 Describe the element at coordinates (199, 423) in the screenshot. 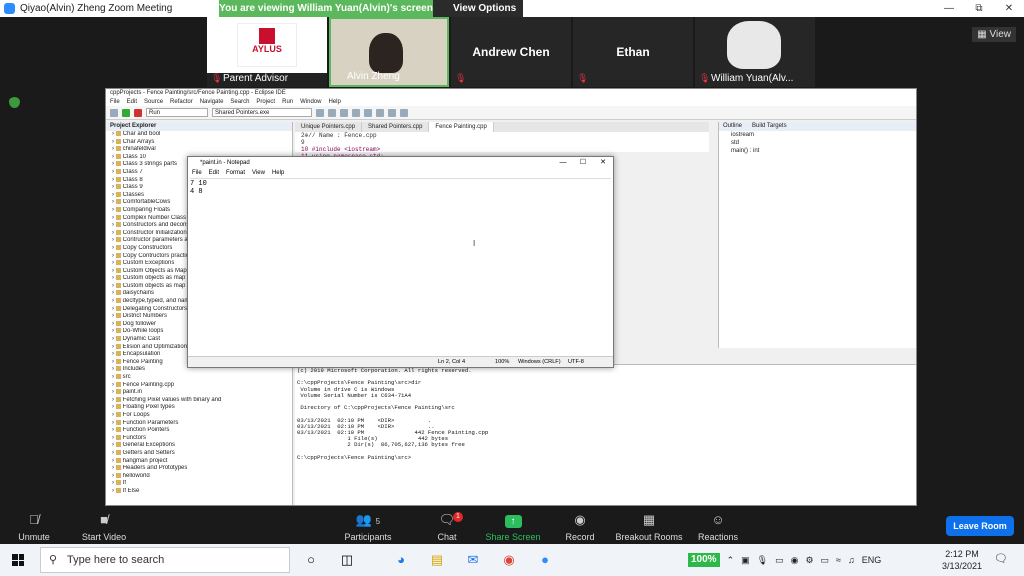

I see `project-tree-item: › Function Parameters` at that location.